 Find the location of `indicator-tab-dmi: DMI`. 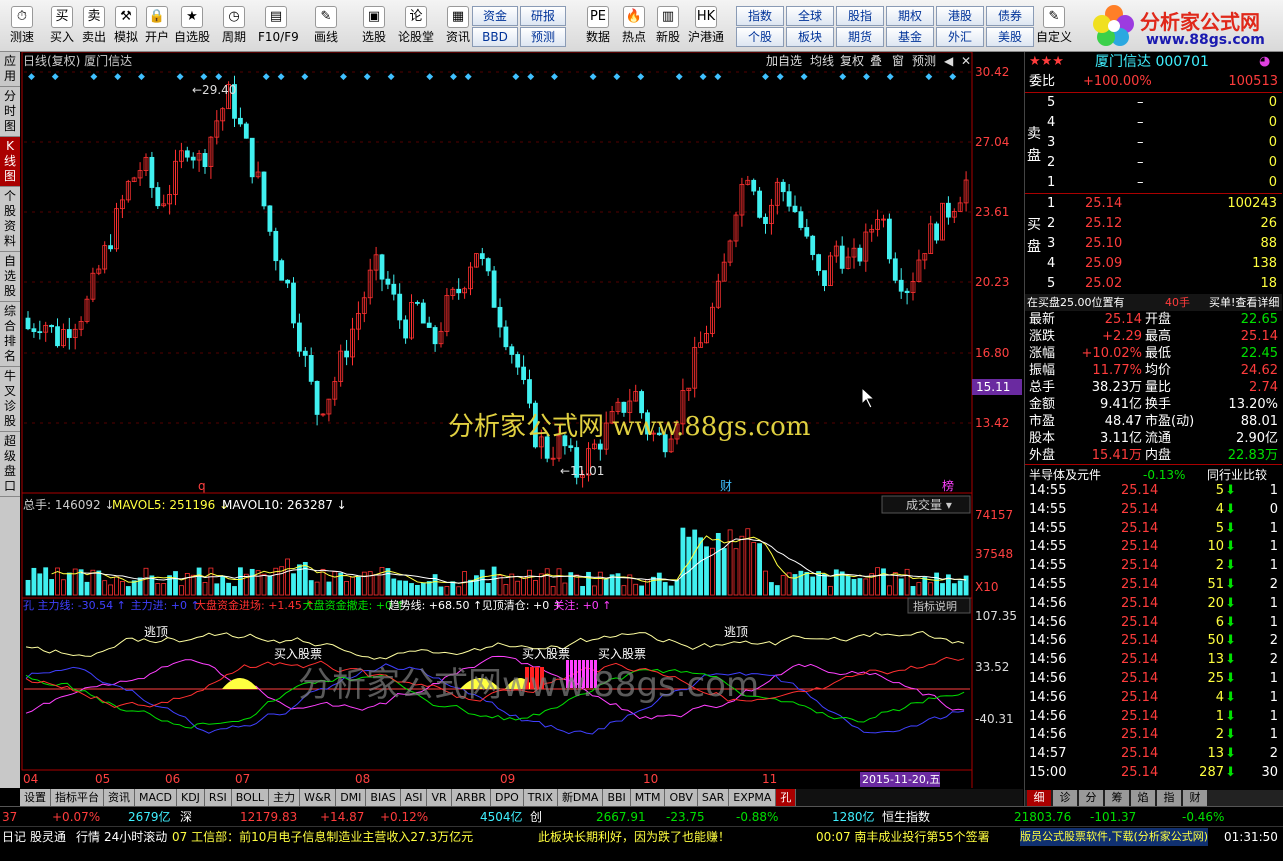

indicator-tab-dmi: DMI is located at coordinates (351, 797).